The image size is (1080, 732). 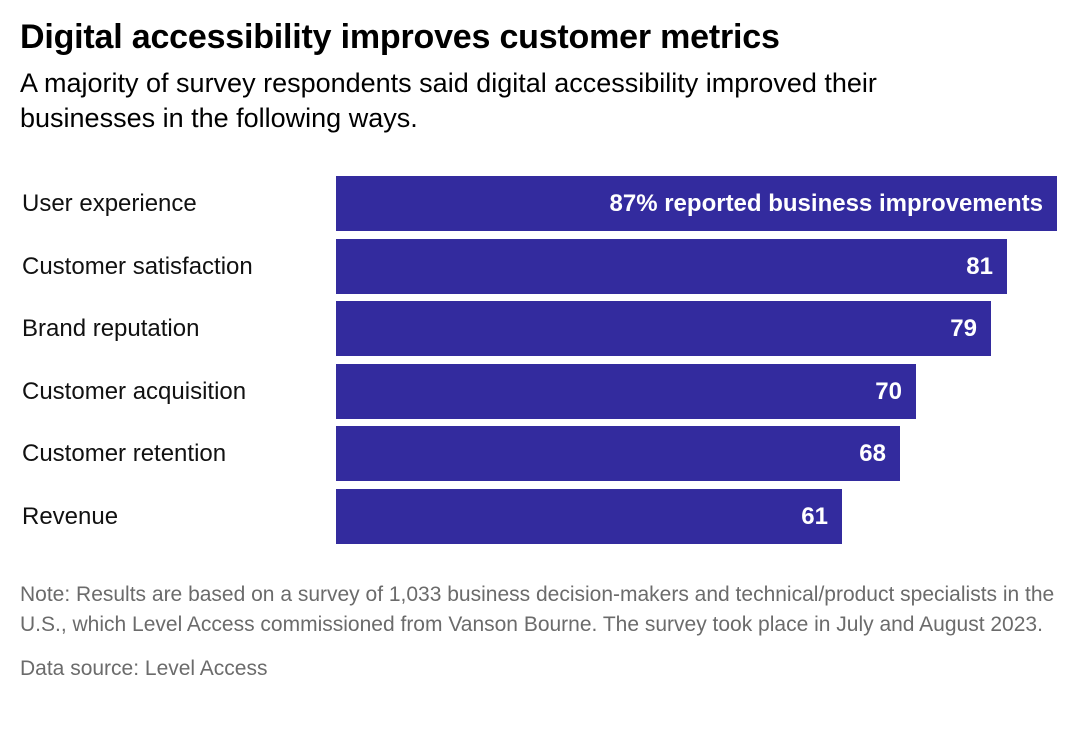 What do you see at coordinates (137, 266) in the screenshot?
I see `bar-category-label: Customer satisfaction` at bounding box center [137, 266].